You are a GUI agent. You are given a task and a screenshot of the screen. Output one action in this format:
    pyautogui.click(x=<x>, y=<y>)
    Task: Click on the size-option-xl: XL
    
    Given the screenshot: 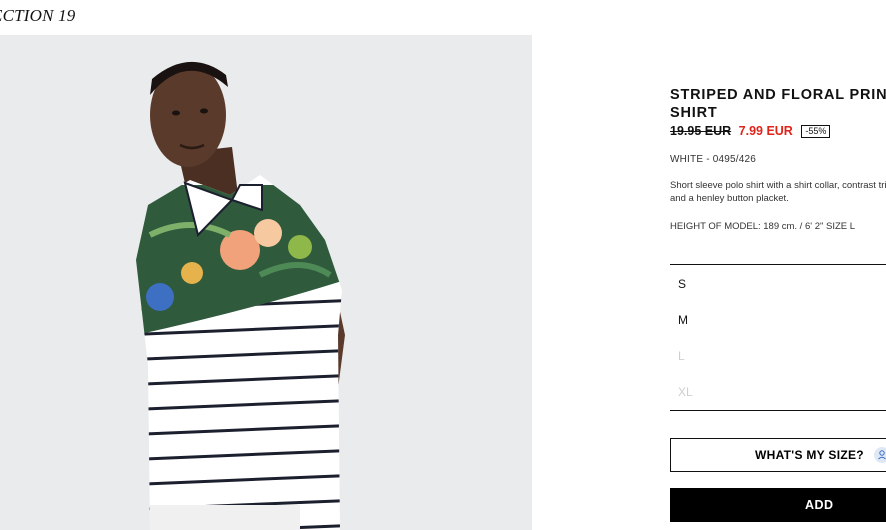 What is the action you would take?
    pyautogui.click(x=685, y=392)
    